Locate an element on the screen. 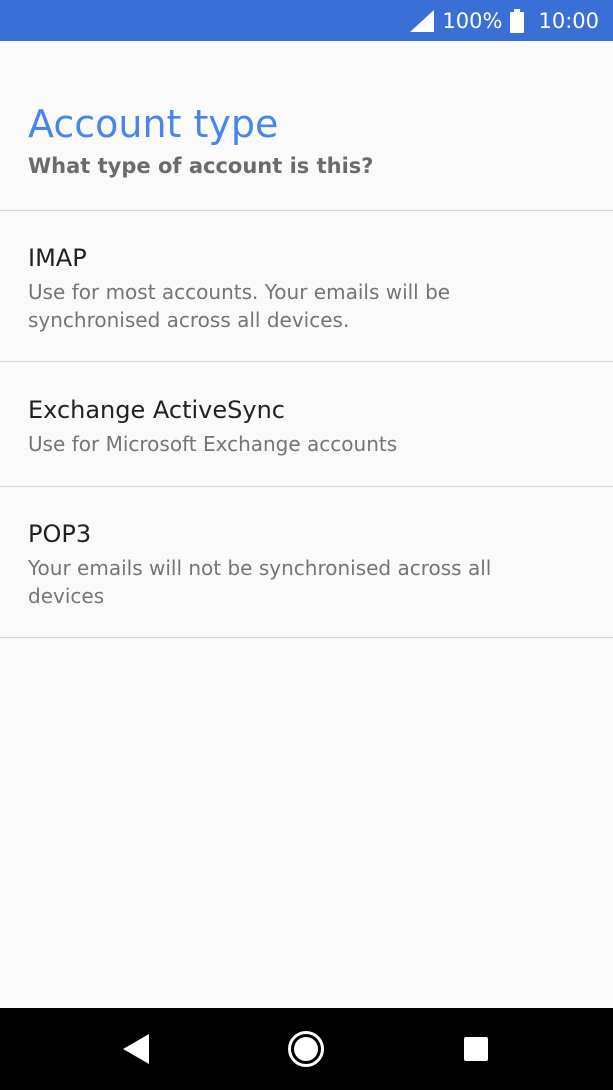 Image resolution: width=613 pixels, height=1090 pixels. clock: 10:00 is located at coordinates (568, 20).